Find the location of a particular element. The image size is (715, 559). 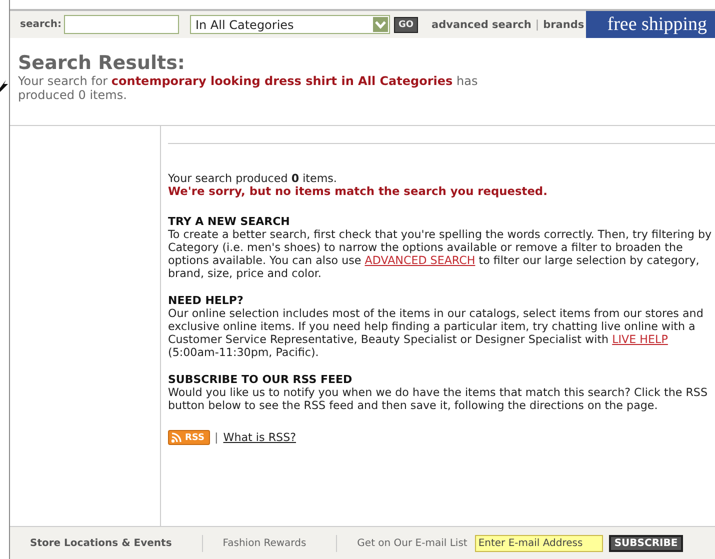

footer-link: Store Locations & Events is located at coordinates (101, 543).